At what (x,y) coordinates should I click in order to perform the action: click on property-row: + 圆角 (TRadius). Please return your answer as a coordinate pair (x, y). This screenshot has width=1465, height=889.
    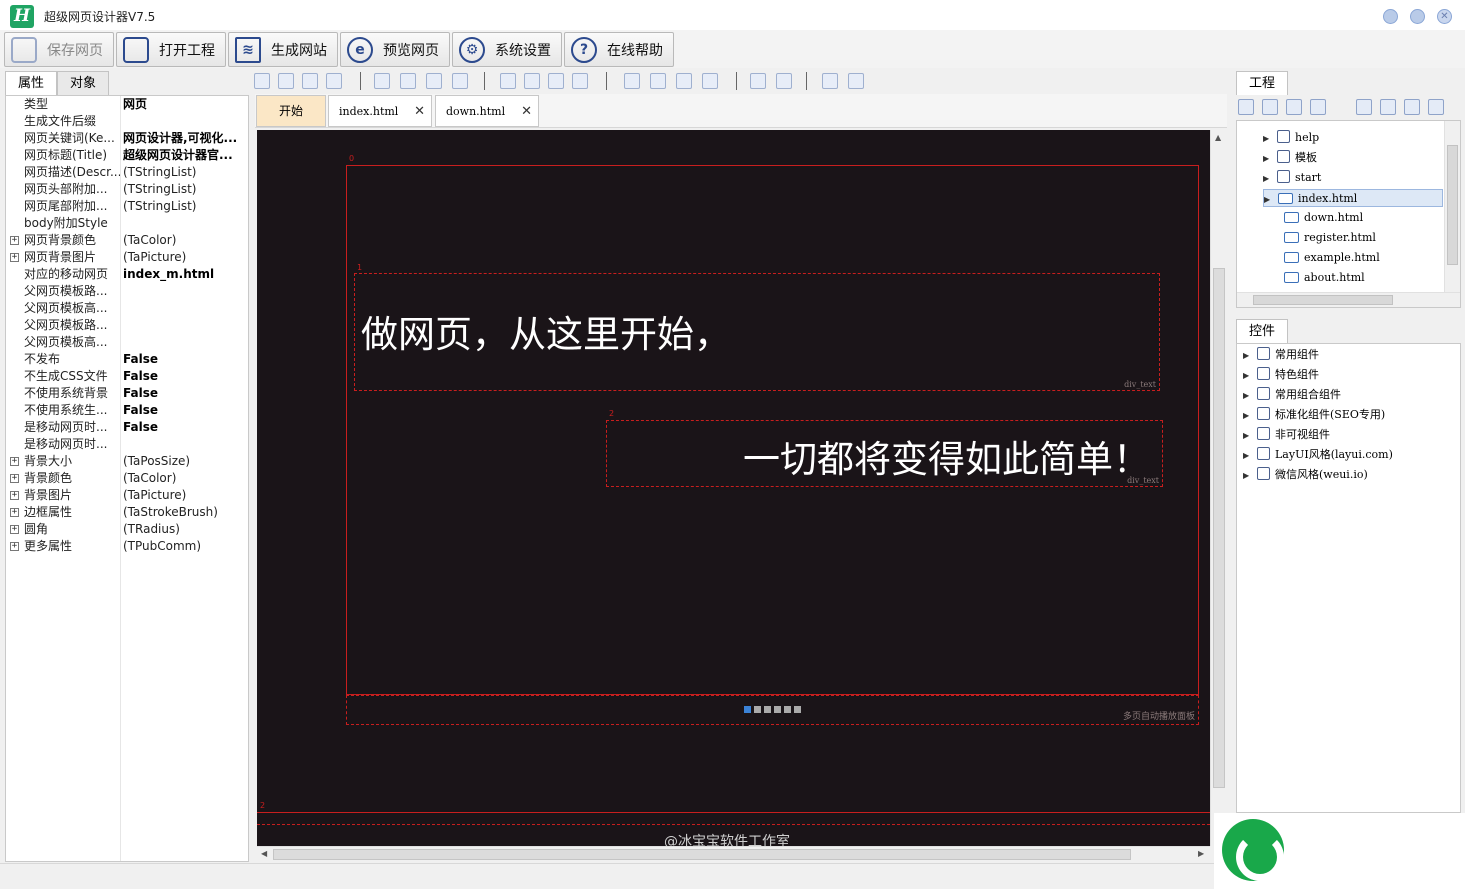
    Looking at the image, I should click on (127, 529).